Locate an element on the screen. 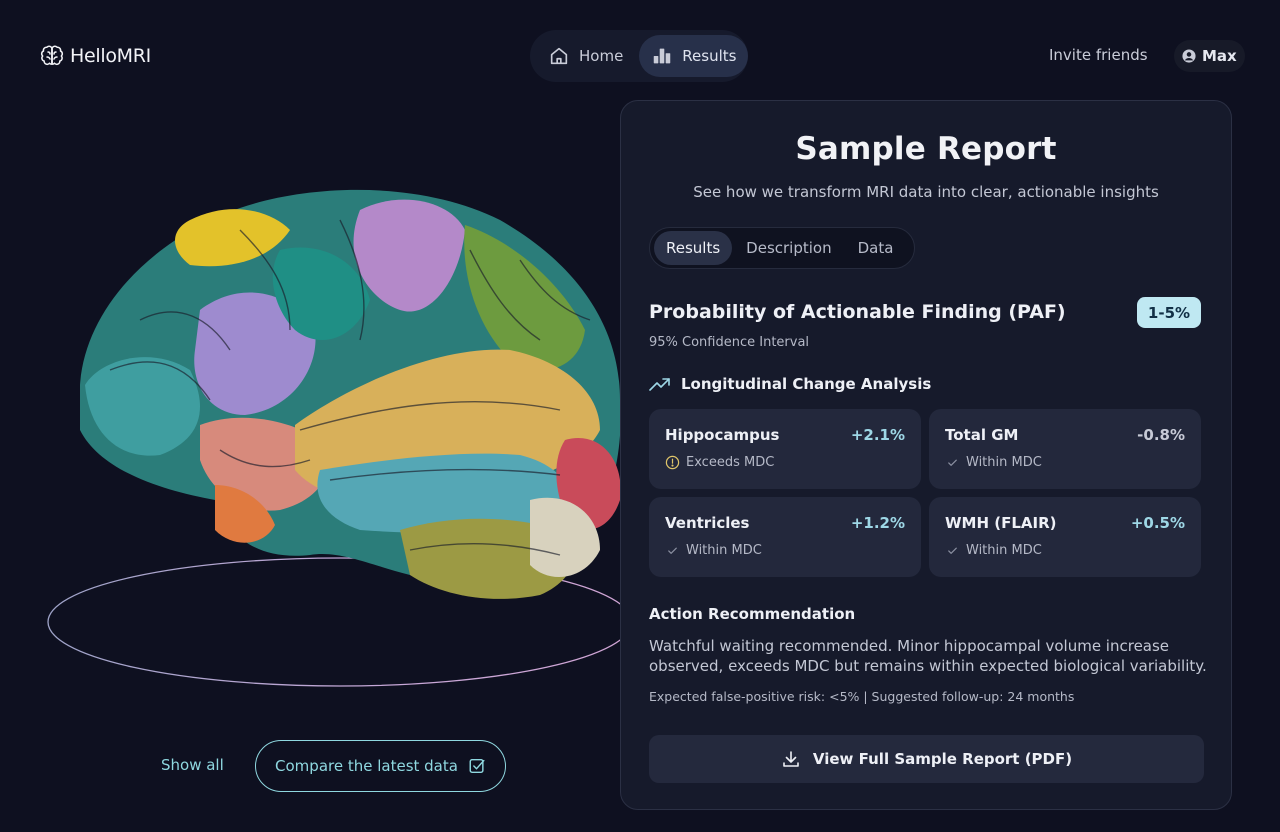  metric-card-ventricles: Ventricles +1.2% Within MDC is located at coordinates (785, 537).